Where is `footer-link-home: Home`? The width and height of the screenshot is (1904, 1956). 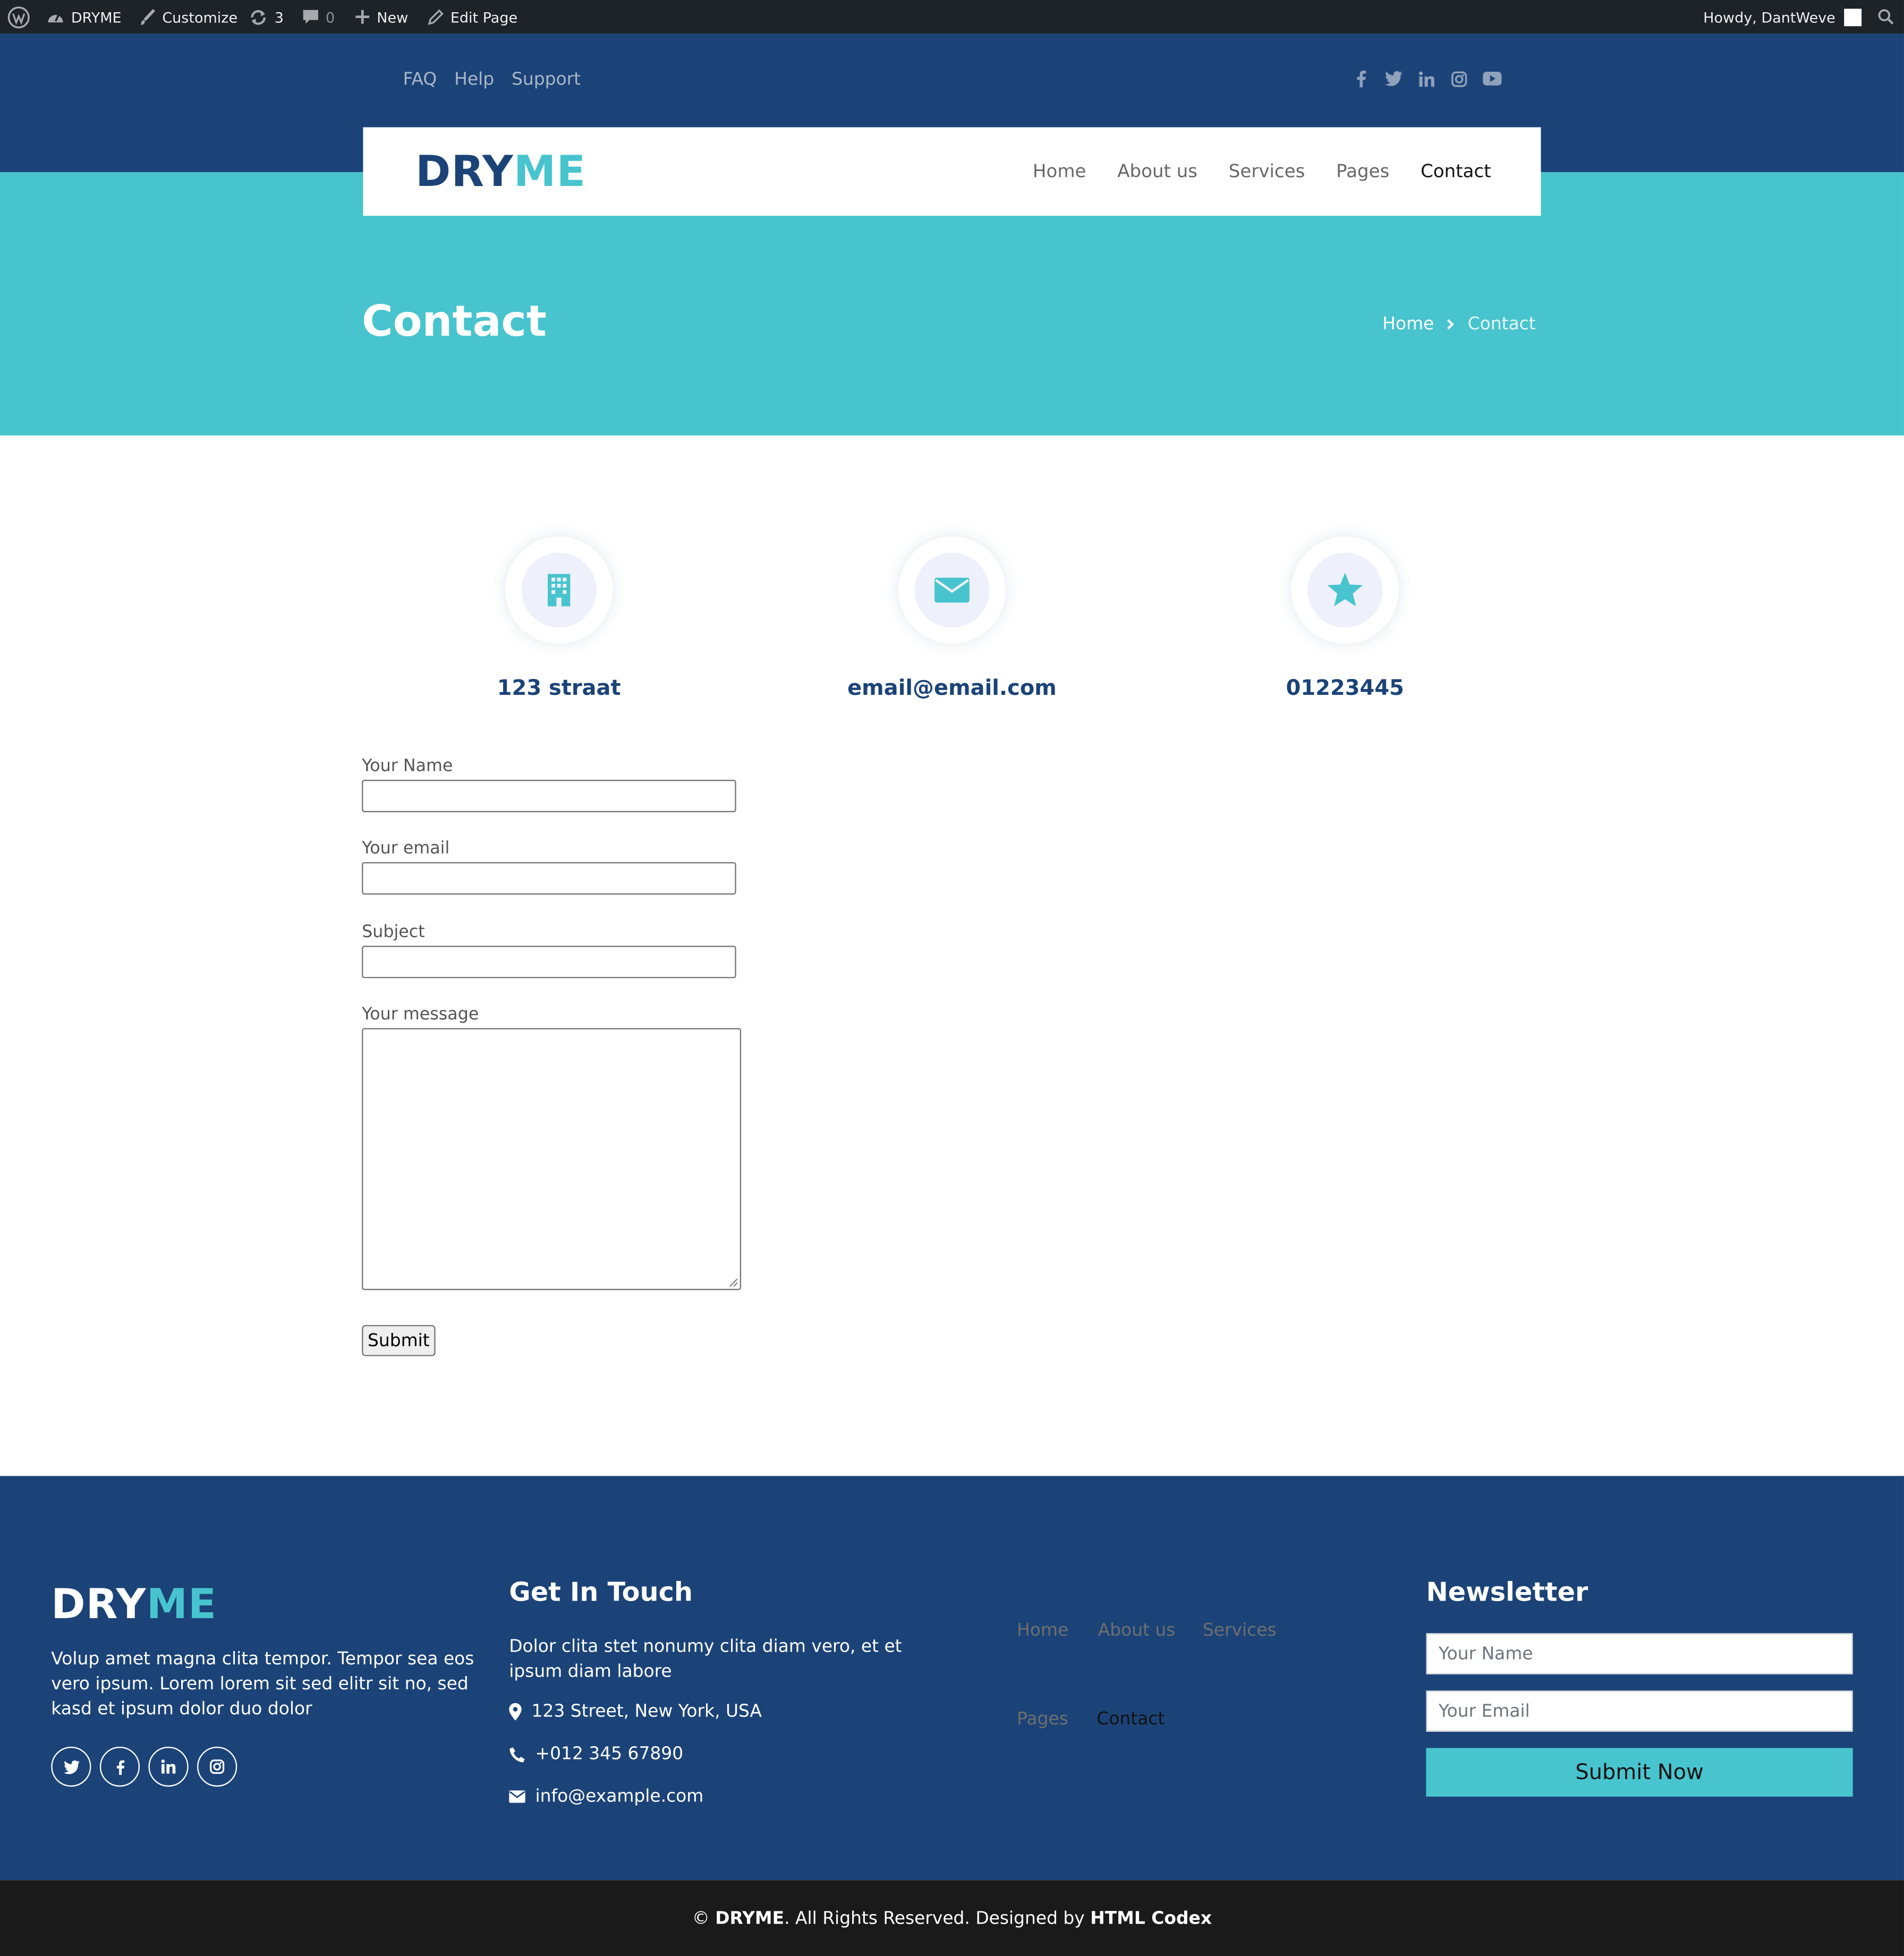
footer-link-home: Home is located at coordinates (1042, 1631).